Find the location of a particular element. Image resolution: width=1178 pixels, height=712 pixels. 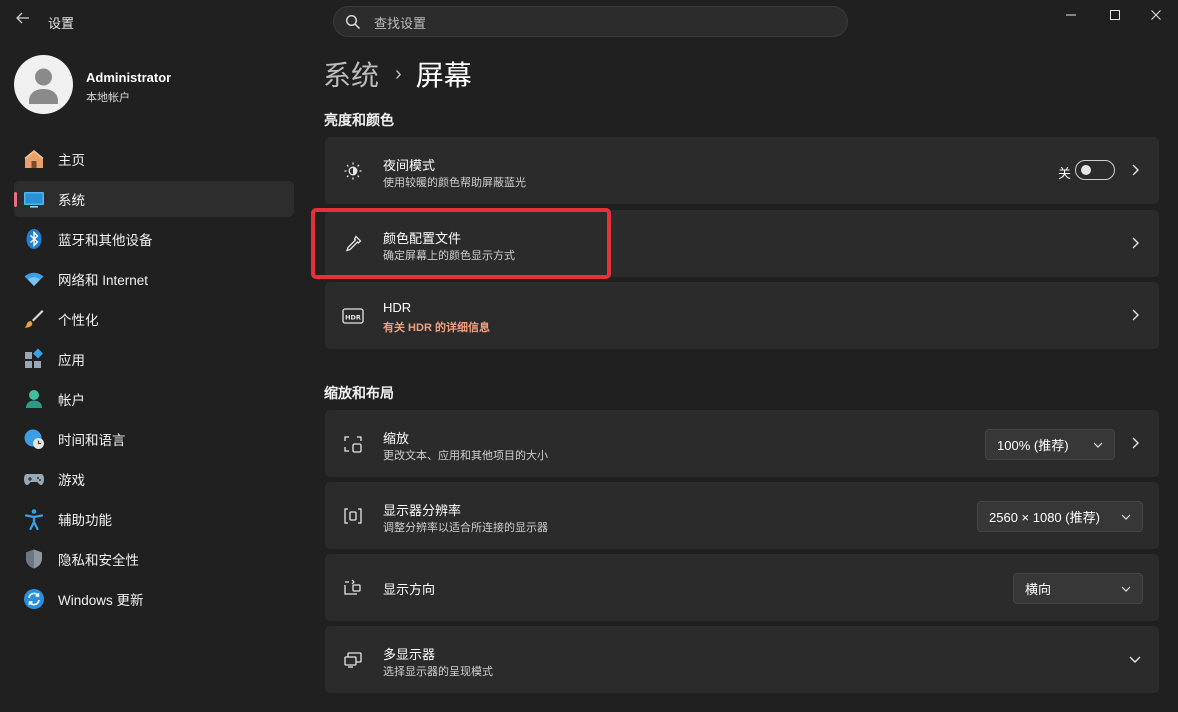

maximize-button is located at coordinates (1115, 15).